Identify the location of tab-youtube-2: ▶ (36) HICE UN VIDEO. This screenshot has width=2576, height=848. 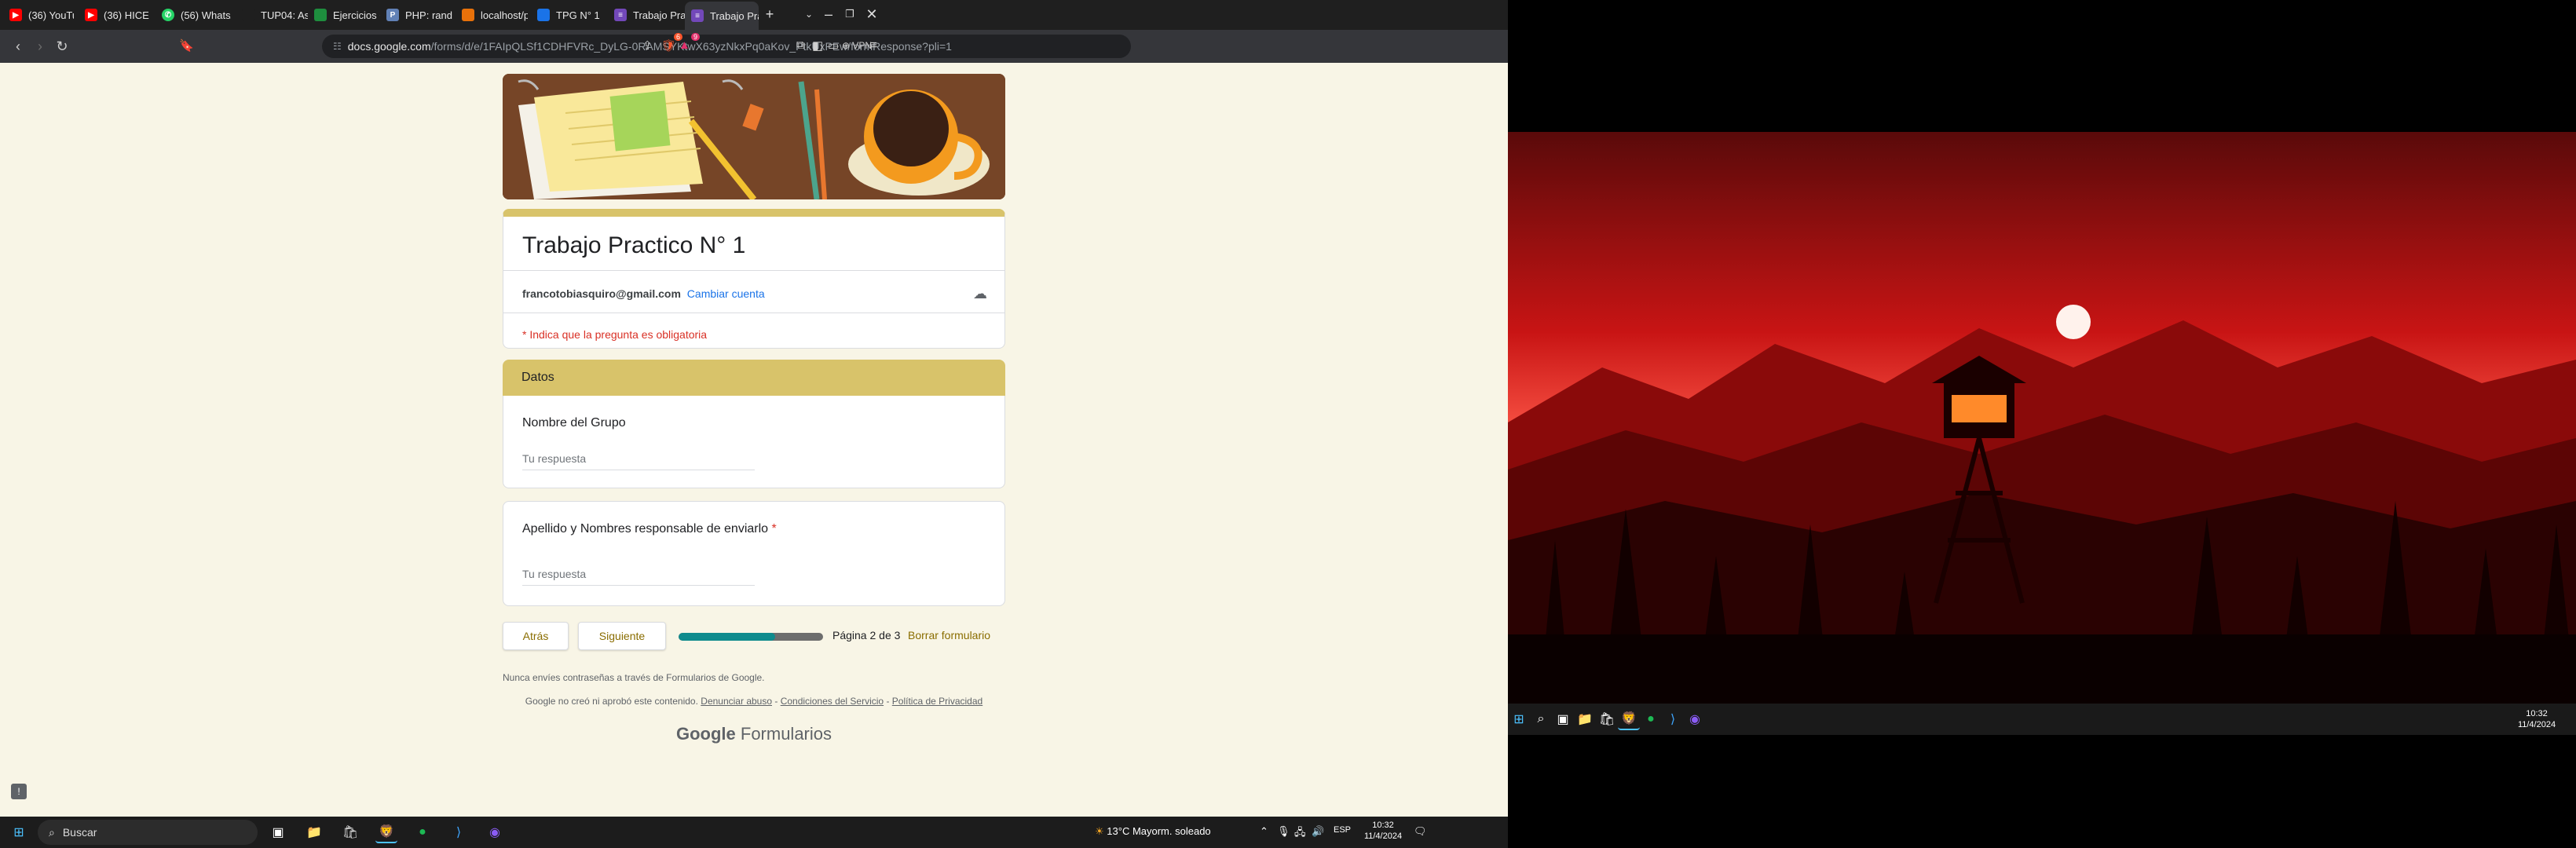
(115, 15).